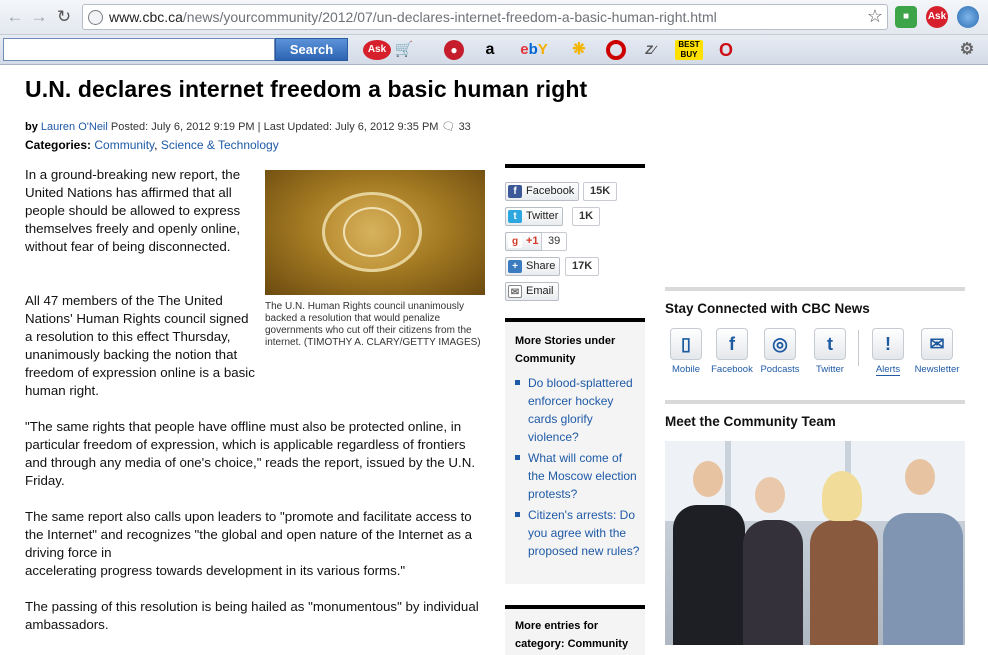  Describe the element at coordinates (767, 308) in the screenshot. I see `stay-connected-heading: Stay Connected with CBC News` at that location.